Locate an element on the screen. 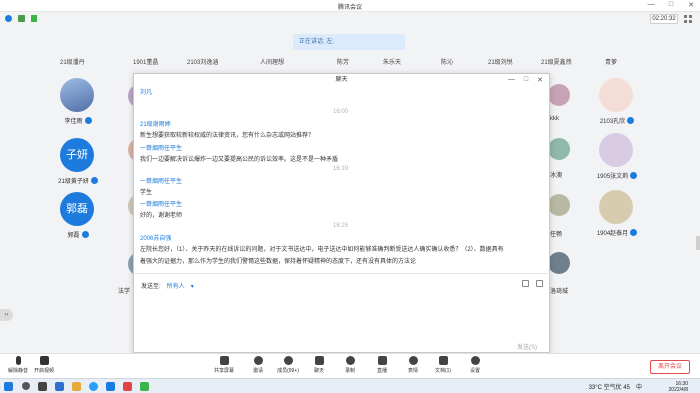 Image resolution: width=700 pixels, height=393 pixels. shield-icon is located at coordinates (21, 18).